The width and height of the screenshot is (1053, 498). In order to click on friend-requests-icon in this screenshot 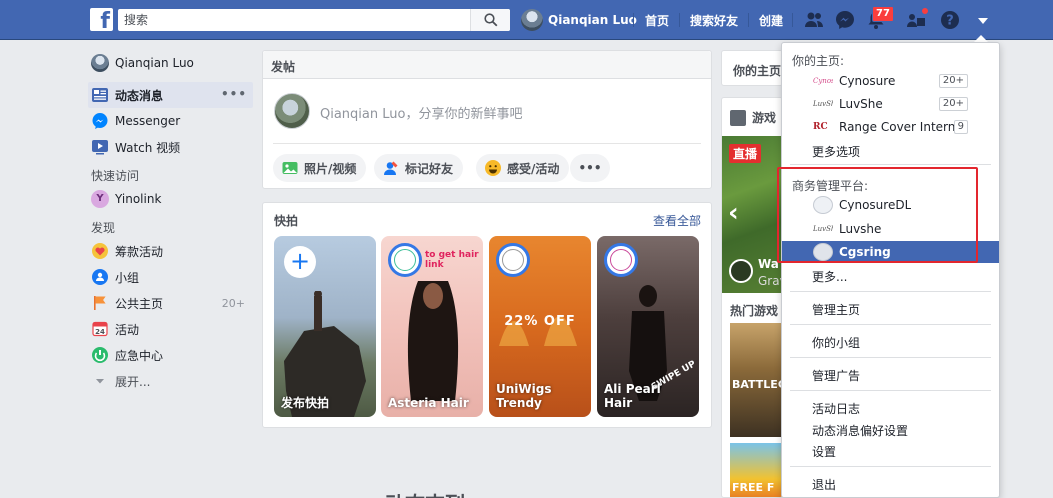, I will do `click(814, 20)`.